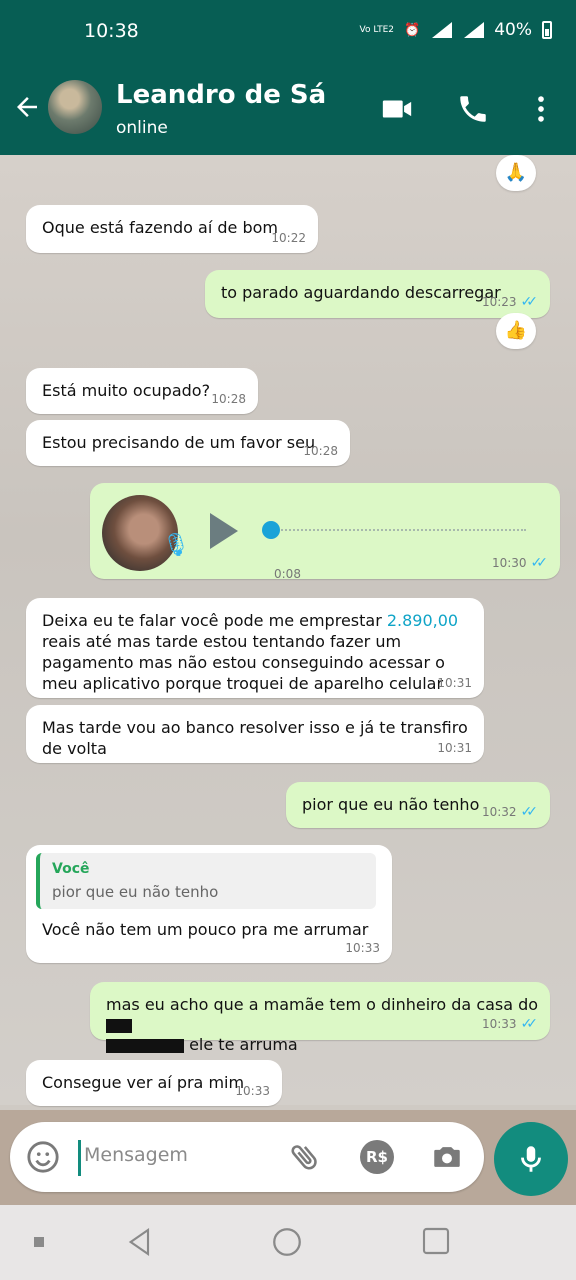  I want to click on message-bubble: Consegue ver aí pra mim 10:33, so click(154, 1083).